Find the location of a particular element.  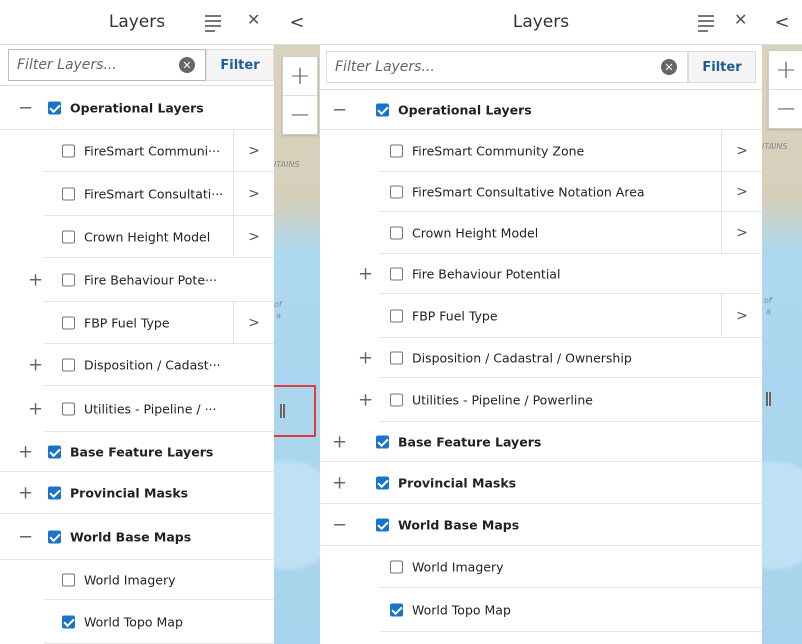

layer-row: FireSmart Community Zone > is located at coordinates (571, 151).